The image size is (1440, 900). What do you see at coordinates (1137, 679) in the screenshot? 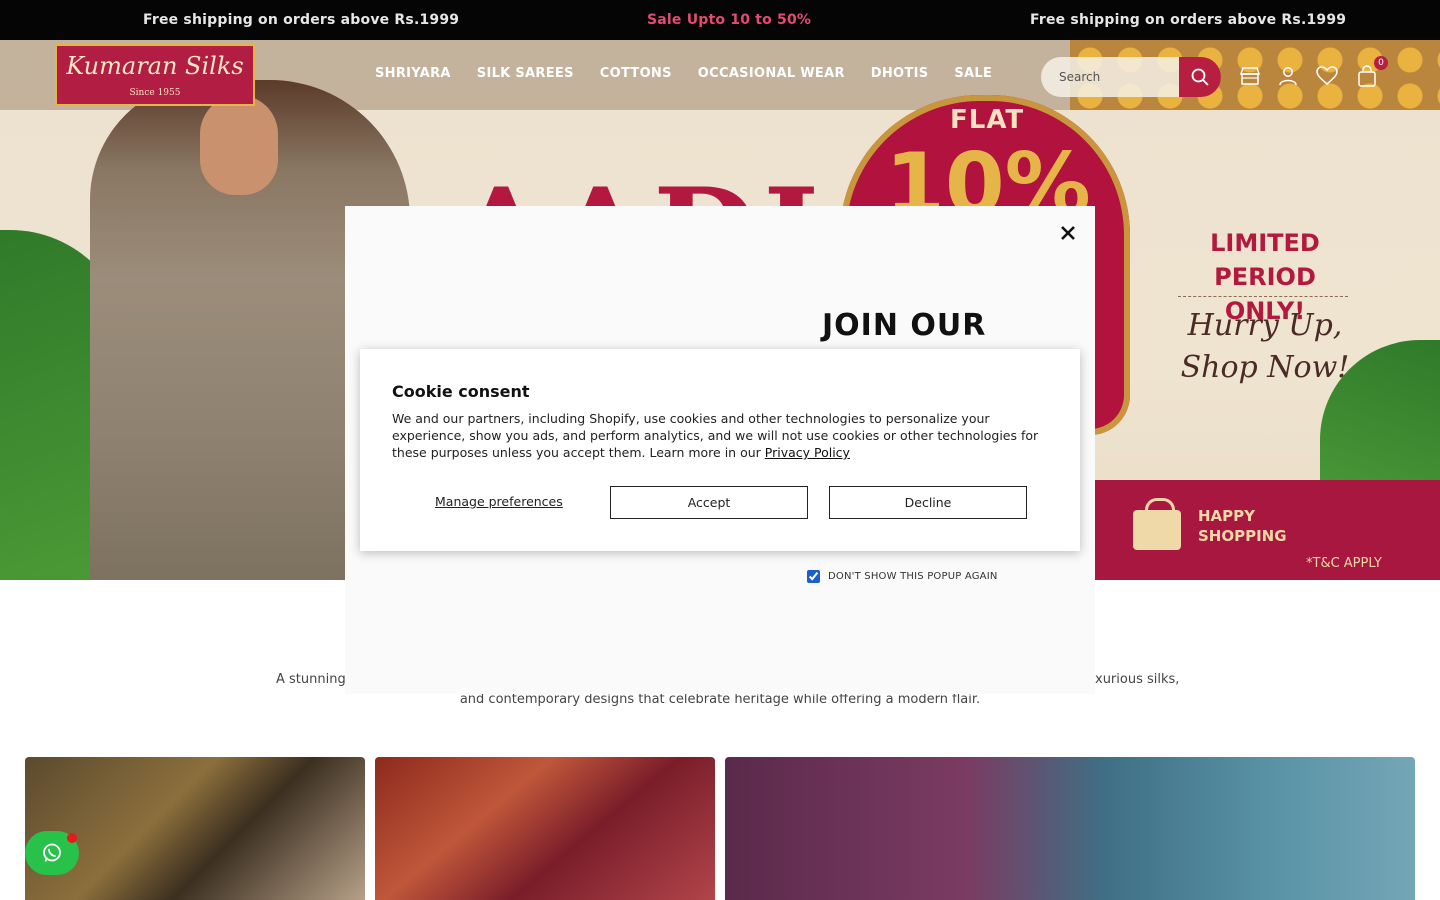
I see `description-right-fragment: xurious silks,` at bounding box center [1137, 679].